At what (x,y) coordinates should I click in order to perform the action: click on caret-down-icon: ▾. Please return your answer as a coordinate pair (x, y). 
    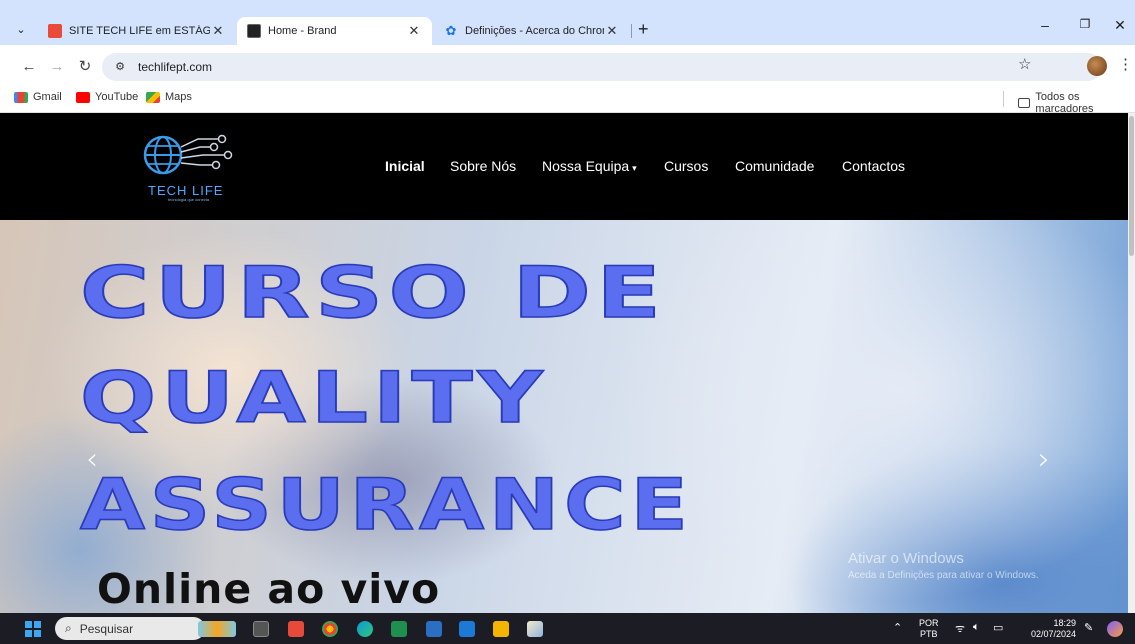
    Looking at the image, I should click on (634, 168).